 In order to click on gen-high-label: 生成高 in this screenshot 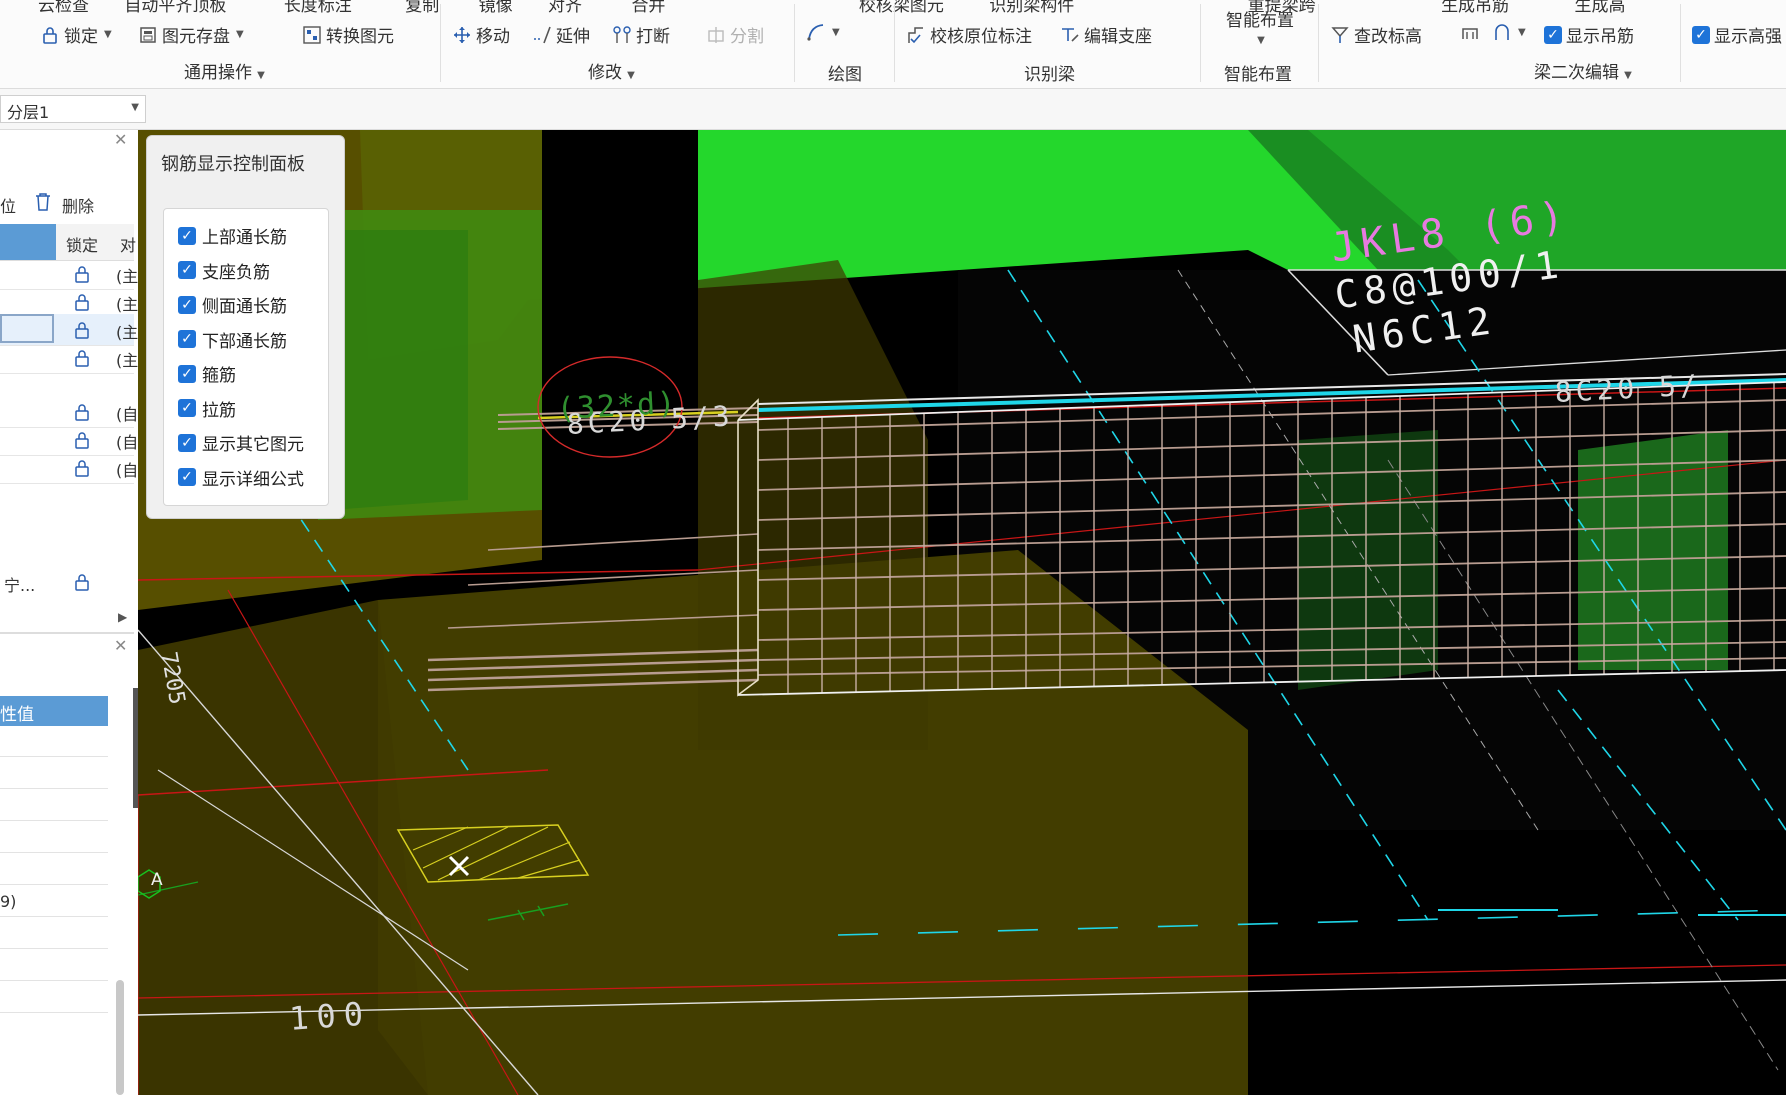, I will do `click(1599, 8)`.